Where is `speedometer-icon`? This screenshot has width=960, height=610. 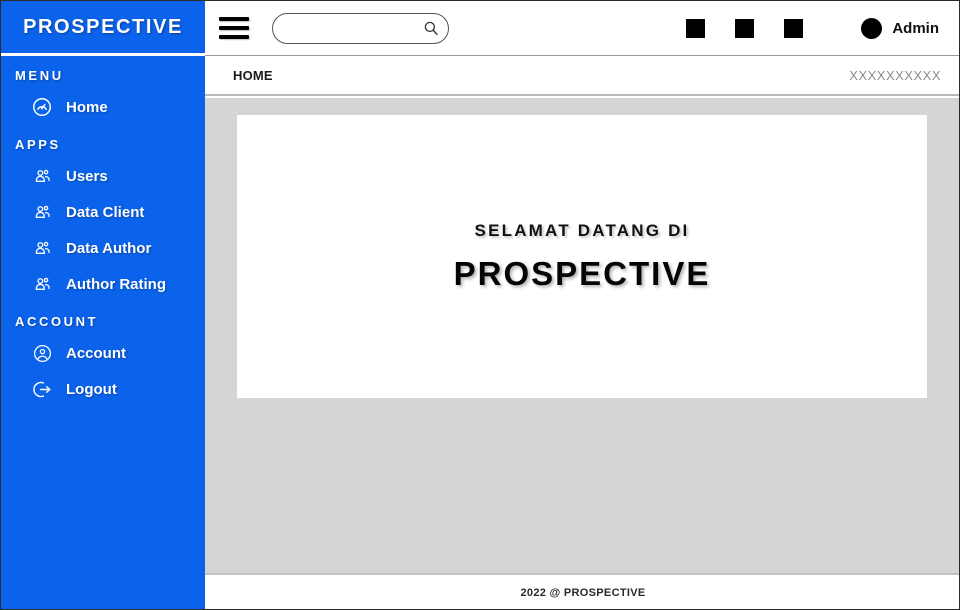 speedometer-icon is located at coordinates (42, 107).